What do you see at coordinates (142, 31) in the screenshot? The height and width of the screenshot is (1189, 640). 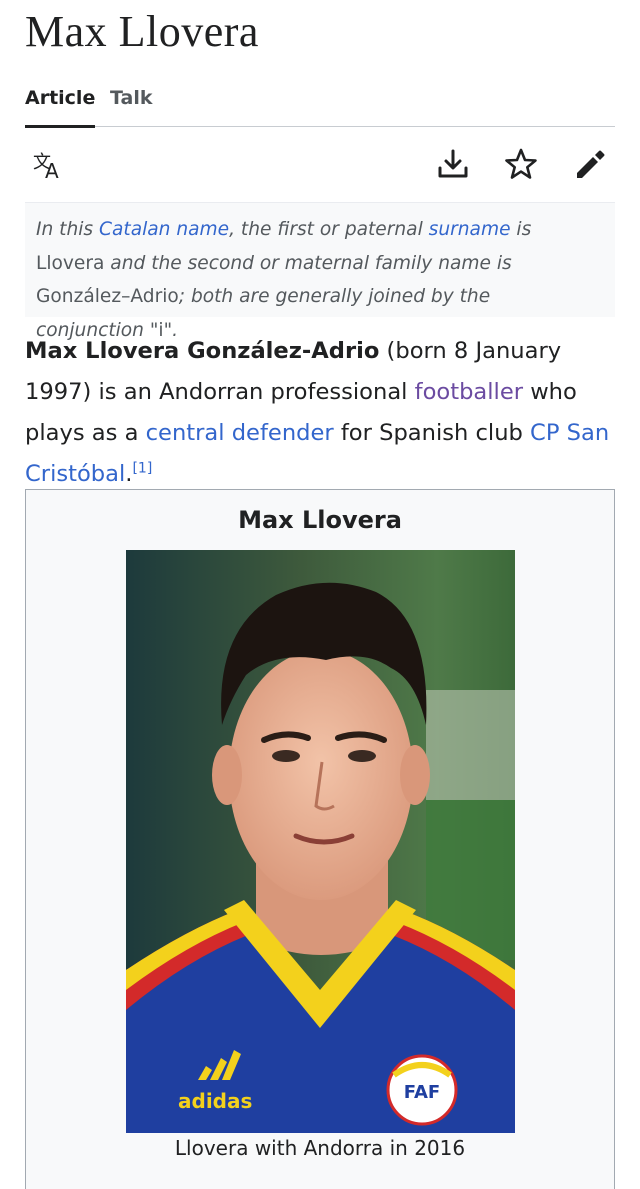 I see `page-title: Max Llovera` at bounding box center [142, 31].